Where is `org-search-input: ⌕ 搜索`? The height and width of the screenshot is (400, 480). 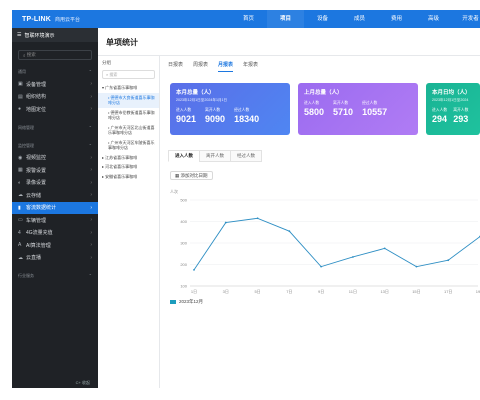 org-search-input: ⌕ 搜索 is located at coordinates (128, 74).